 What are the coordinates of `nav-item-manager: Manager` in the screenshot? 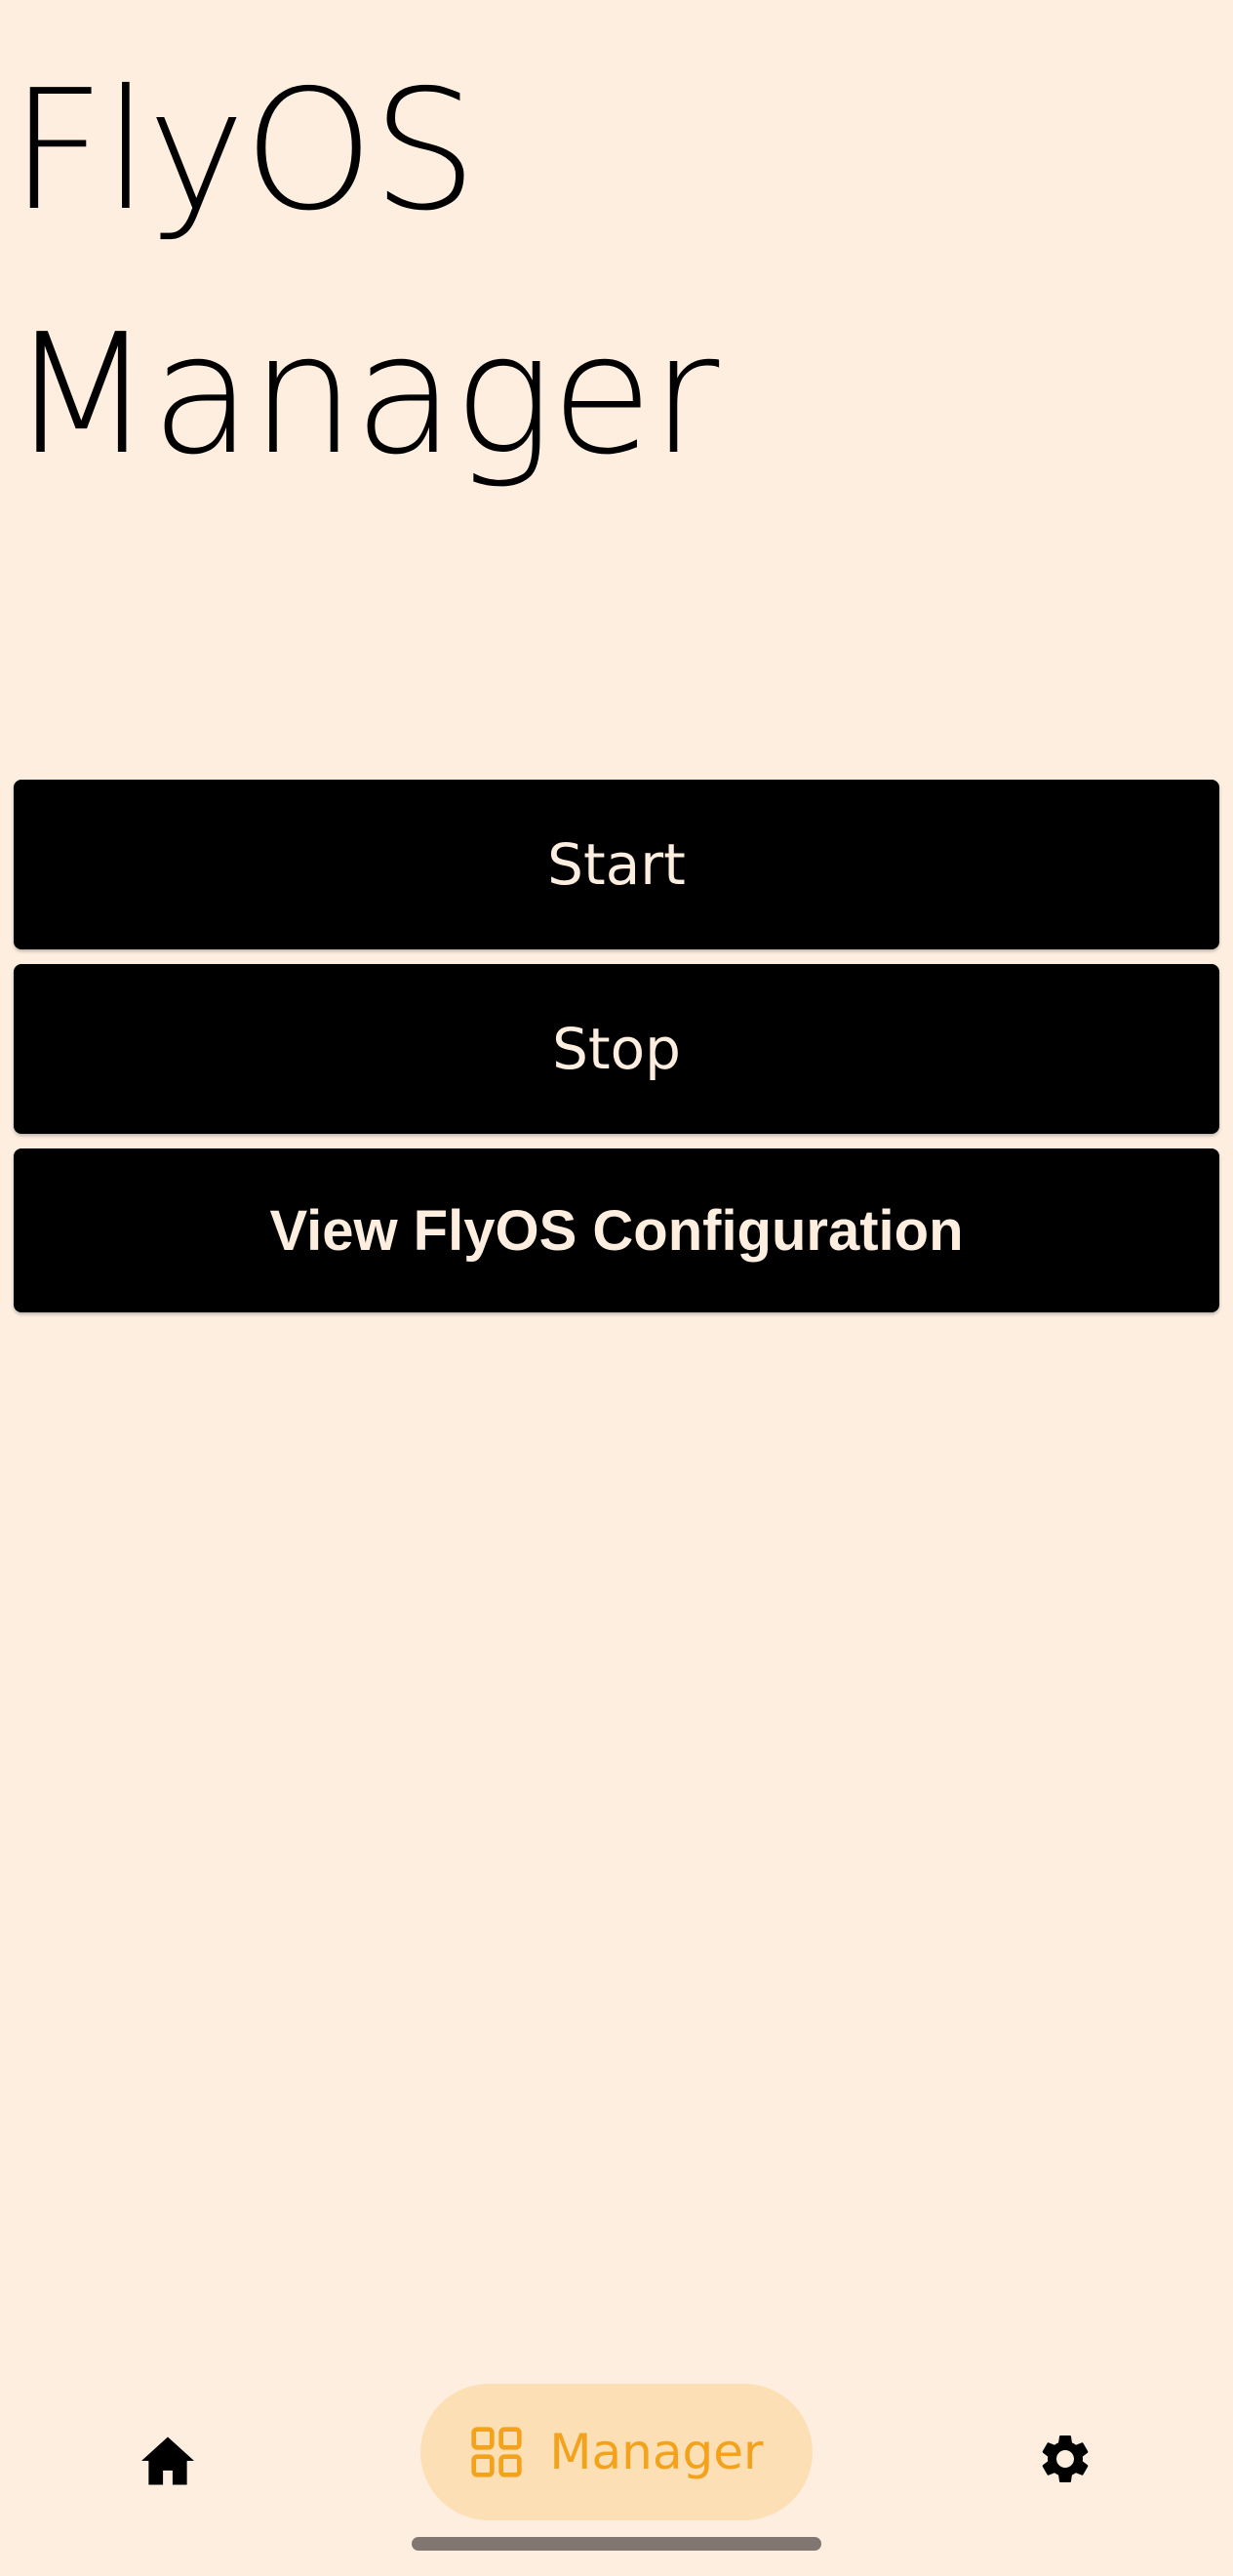 It's located at (616, 2452).